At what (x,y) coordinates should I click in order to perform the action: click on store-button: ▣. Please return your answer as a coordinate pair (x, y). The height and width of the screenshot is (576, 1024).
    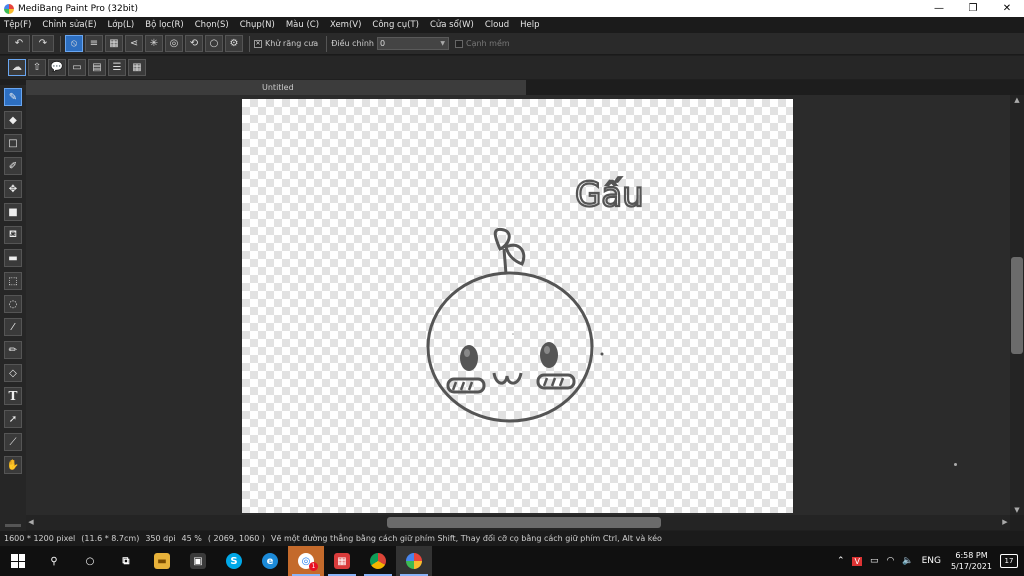
    Looking at the image, I should click on (198, 561).